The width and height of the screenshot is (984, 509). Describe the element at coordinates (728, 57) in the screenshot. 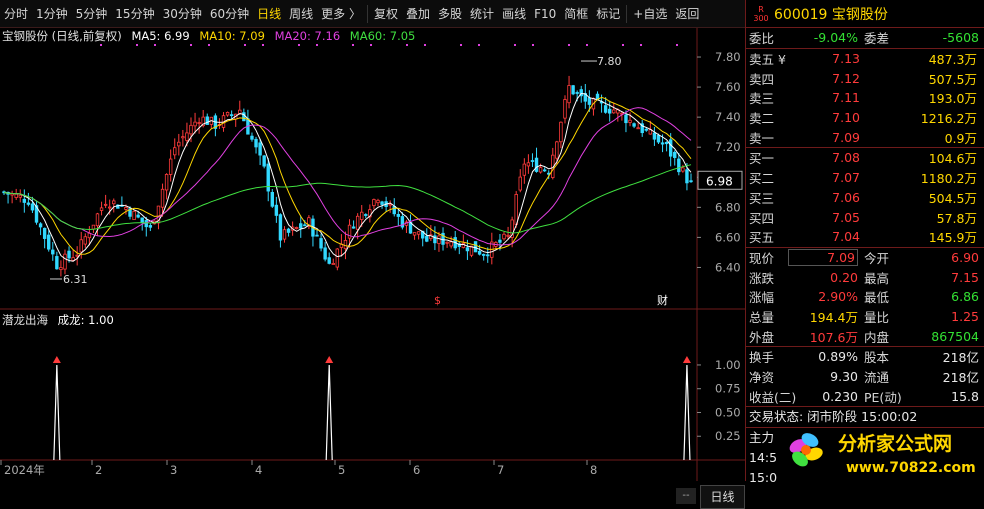

I see `price-tick-label: 7.80` at that location.